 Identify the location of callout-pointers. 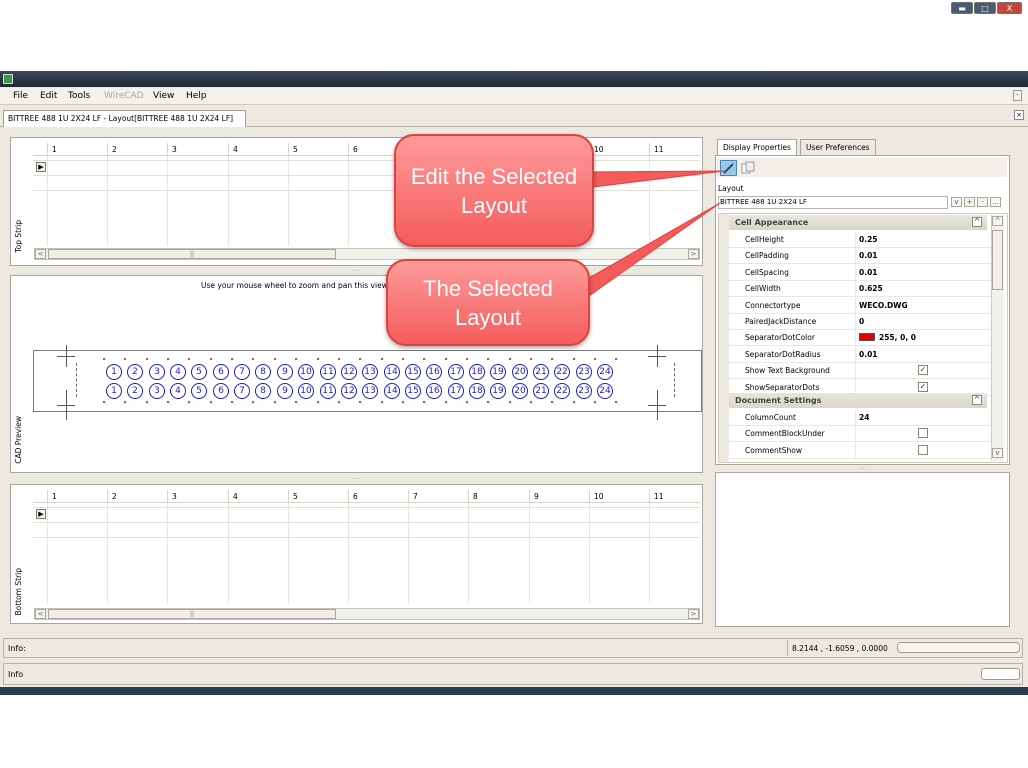
(653, 234).